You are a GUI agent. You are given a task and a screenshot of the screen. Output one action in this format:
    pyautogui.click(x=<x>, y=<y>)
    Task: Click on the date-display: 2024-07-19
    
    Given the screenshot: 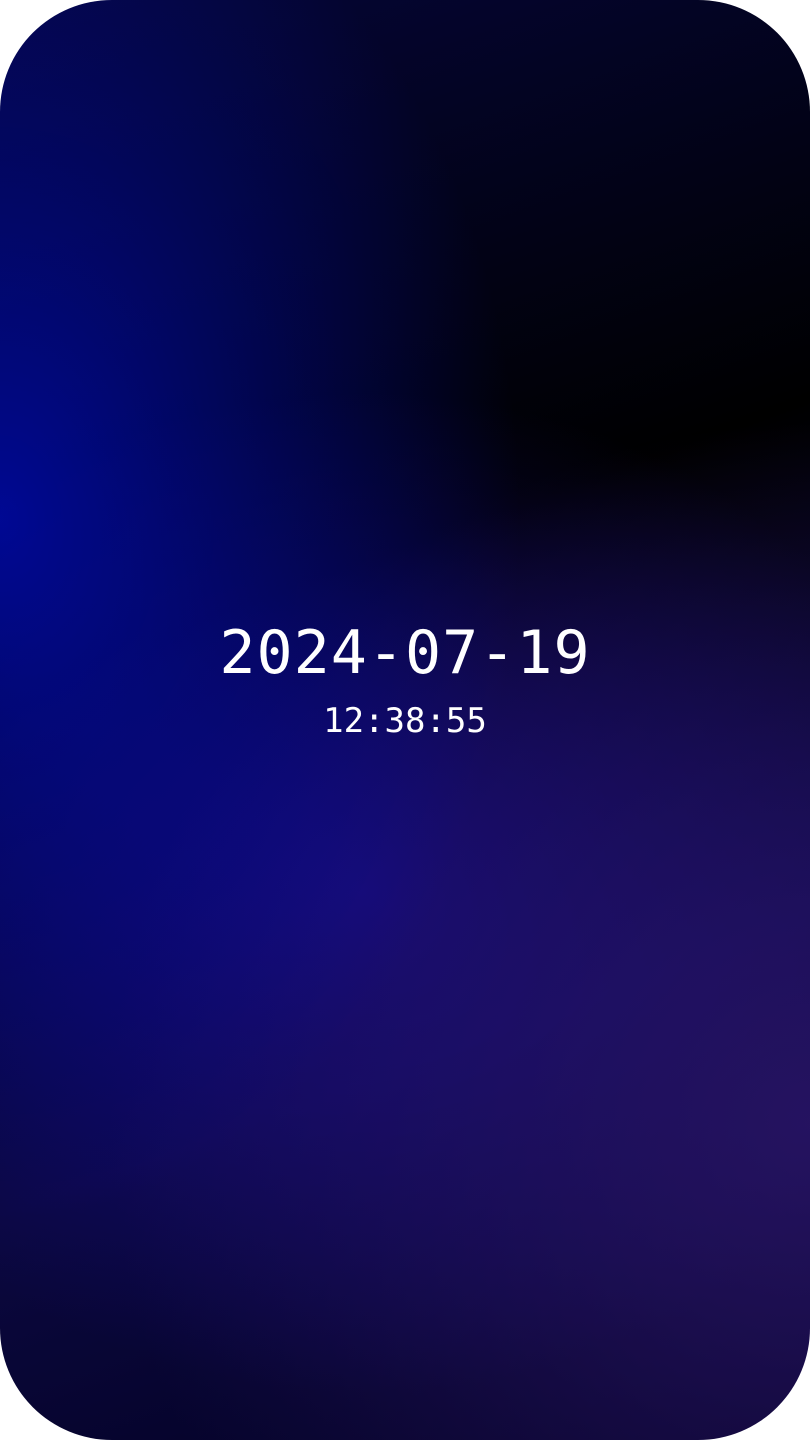 What is the action you would take?
    pyautogui.click(x=405, y=653)
    